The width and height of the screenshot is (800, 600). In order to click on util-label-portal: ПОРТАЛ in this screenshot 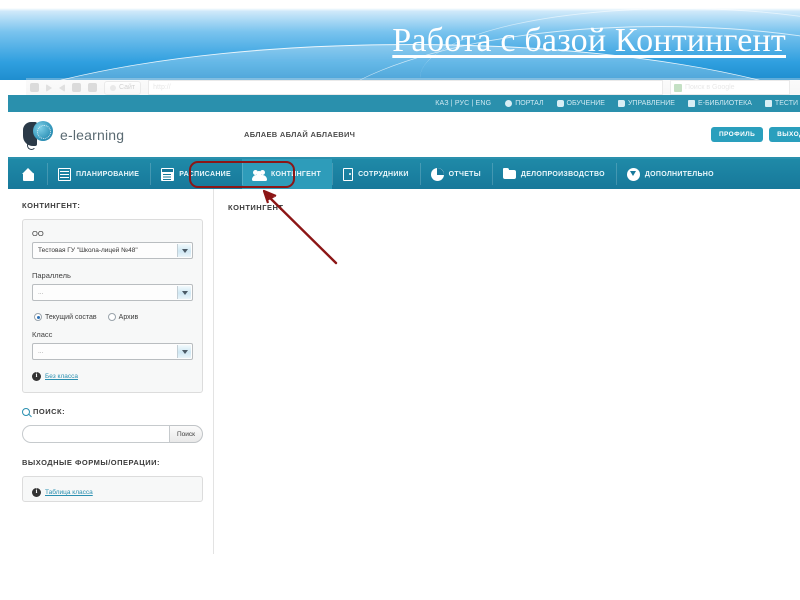, I will do `click(529, 103)`.